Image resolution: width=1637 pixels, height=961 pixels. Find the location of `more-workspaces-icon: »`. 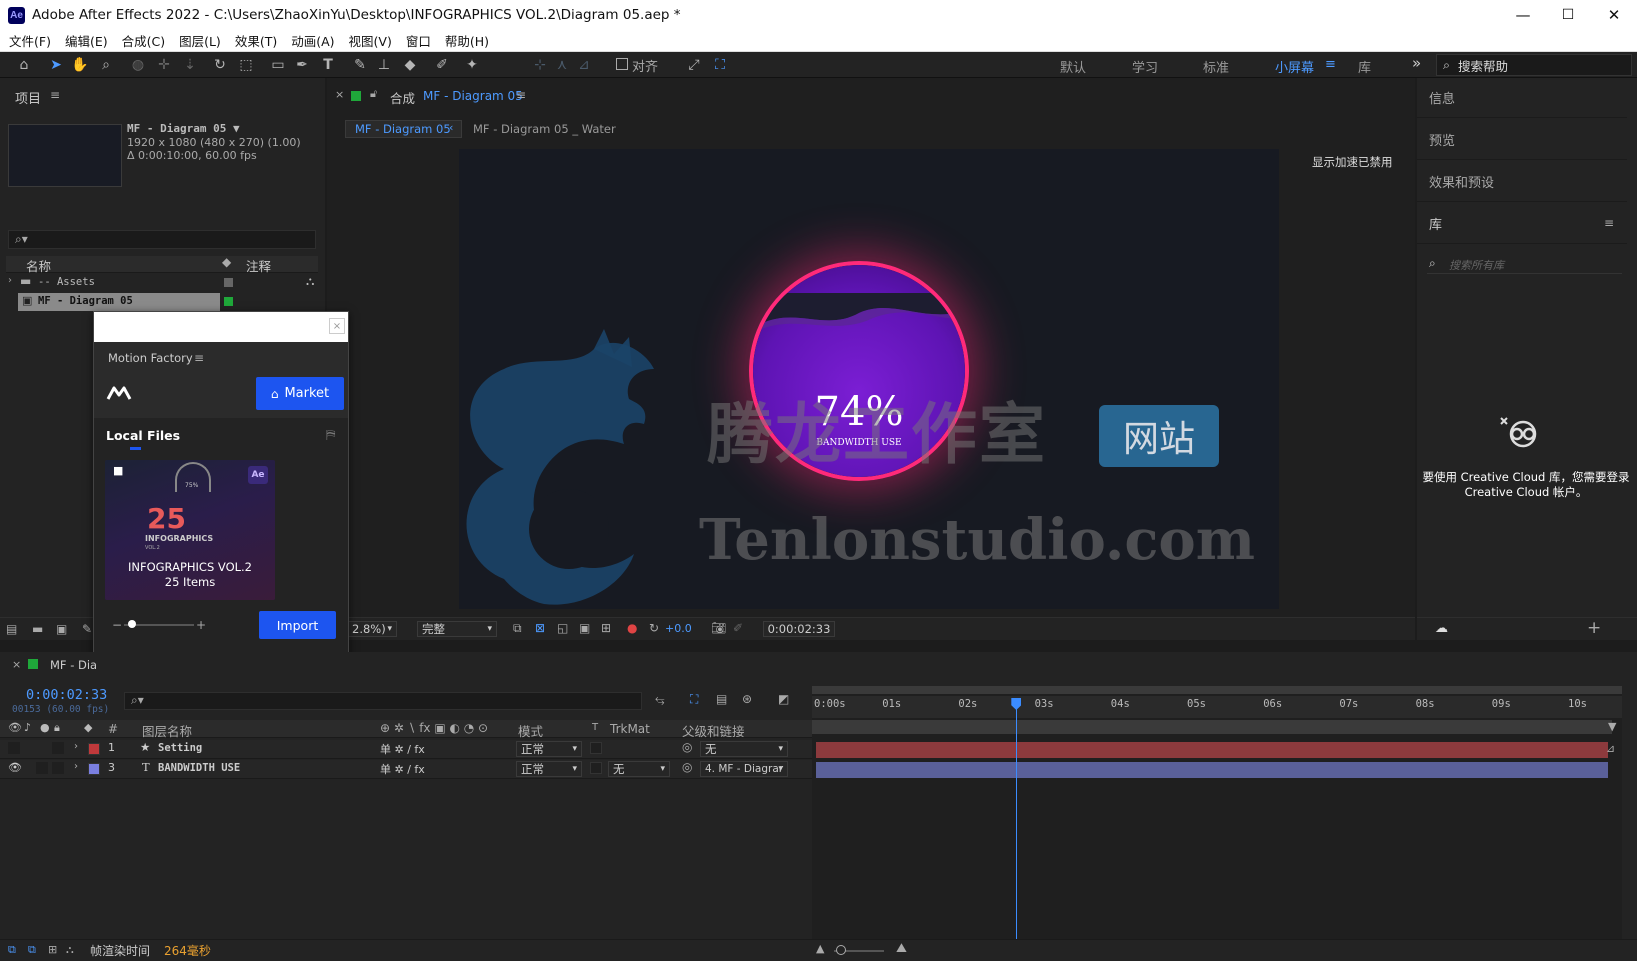

more-workspaces-icon: » is located at coordinates (1416, 63).